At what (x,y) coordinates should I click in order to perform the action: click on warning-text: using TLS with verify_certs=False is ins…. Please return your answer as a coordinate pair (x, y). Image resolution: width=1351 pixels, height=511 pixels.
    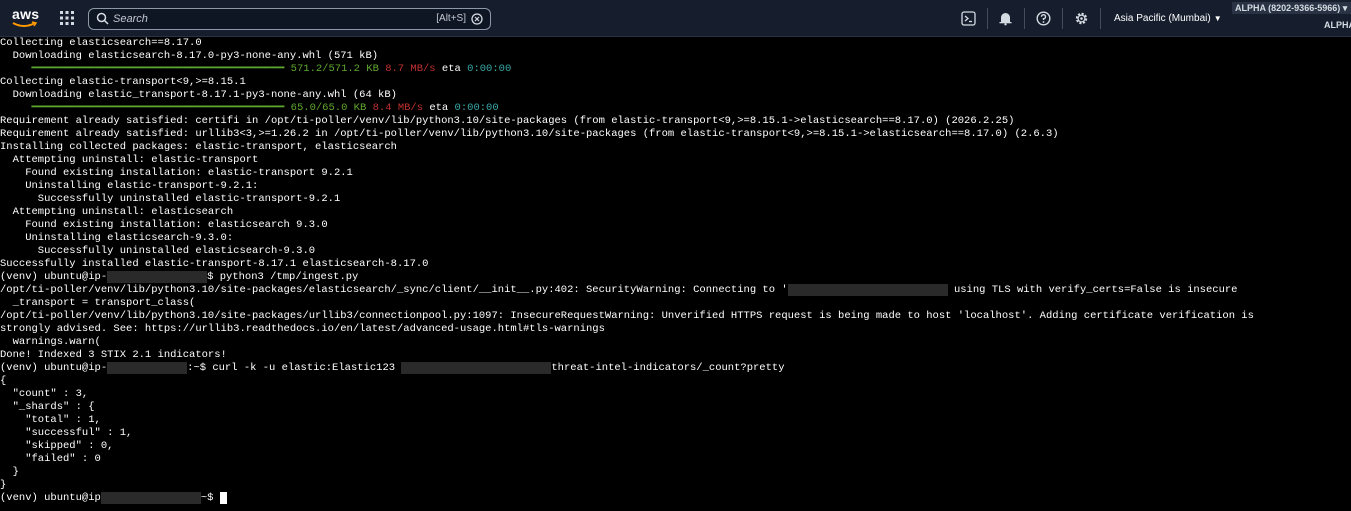
    Looking at the image, I should click on (1092, 290).